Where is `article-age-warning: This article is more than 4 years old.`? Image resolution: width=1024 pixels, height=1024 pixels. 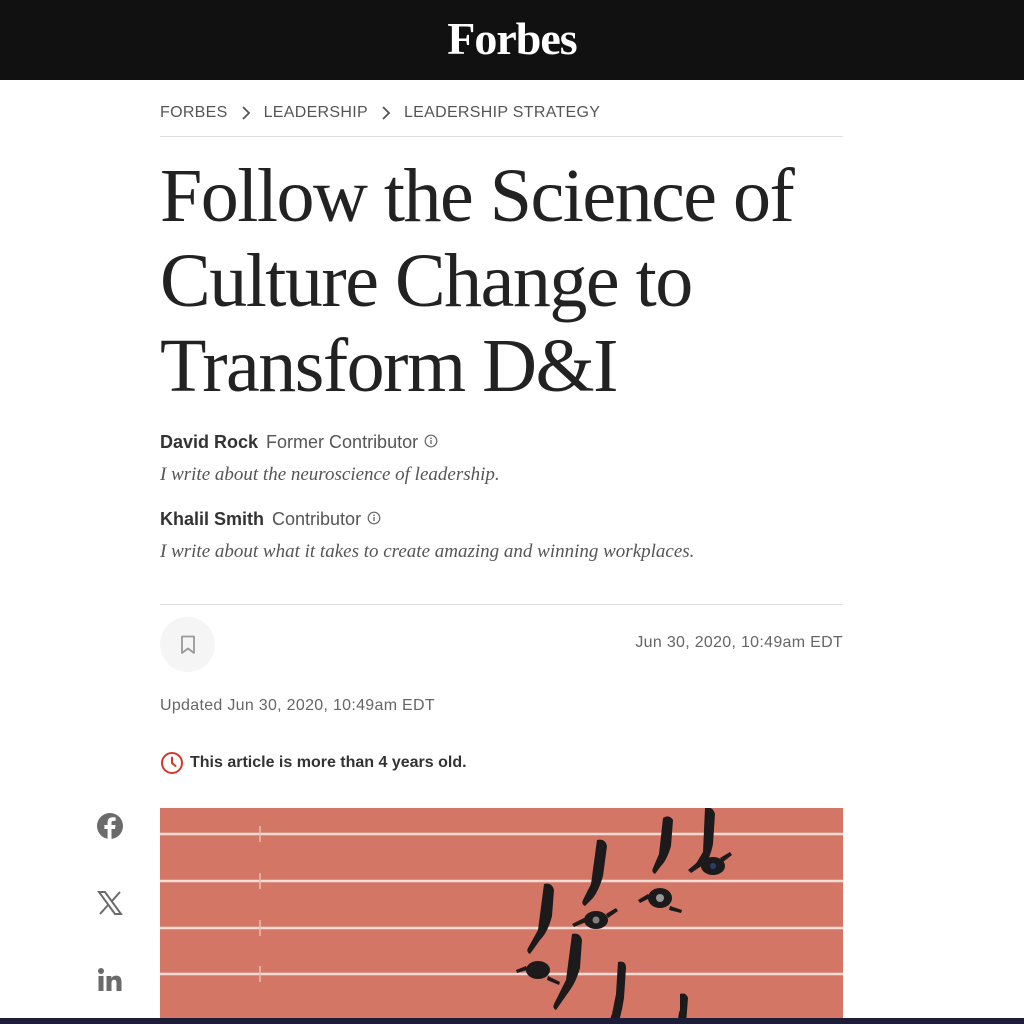
article-age-warning: This article is more than 4 years old. is located at coordinates (313, 763).